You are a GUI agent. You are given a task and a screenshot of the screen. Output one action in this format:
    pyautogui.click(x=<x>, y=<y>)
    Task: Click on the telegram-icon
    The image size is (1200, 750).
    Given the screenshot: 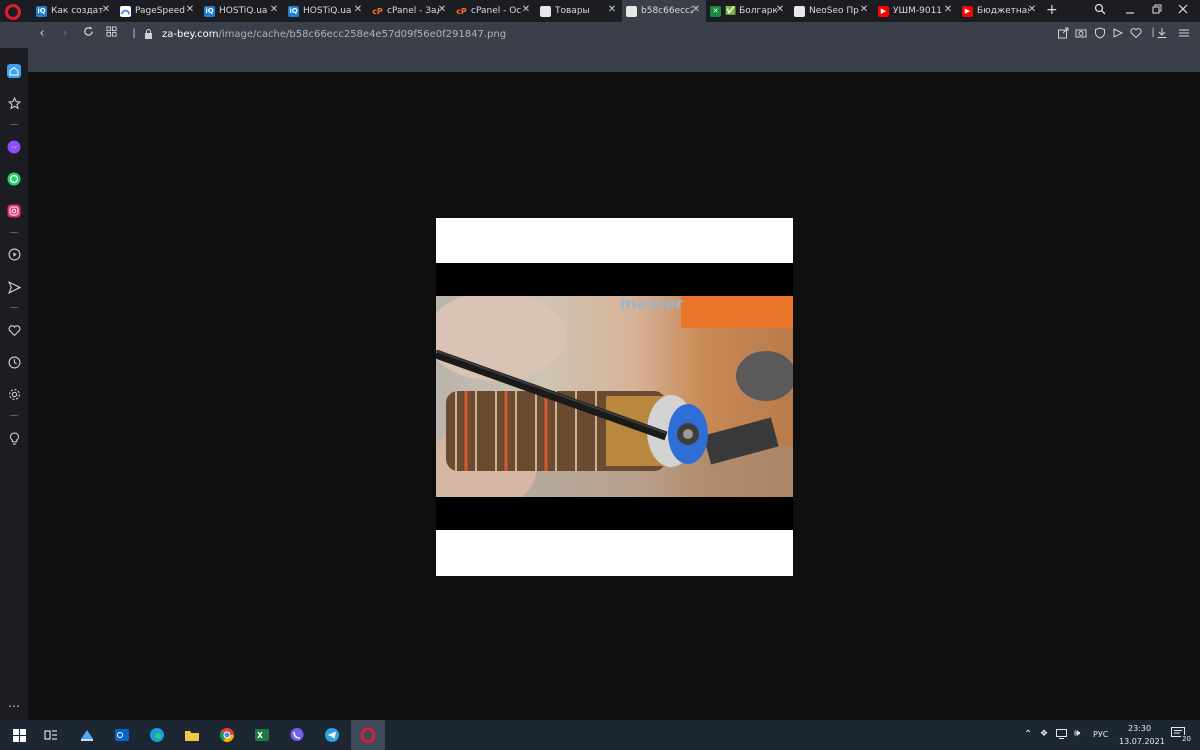 What is the action you would take?
    pyautogui.click(x=332, y=735)
    